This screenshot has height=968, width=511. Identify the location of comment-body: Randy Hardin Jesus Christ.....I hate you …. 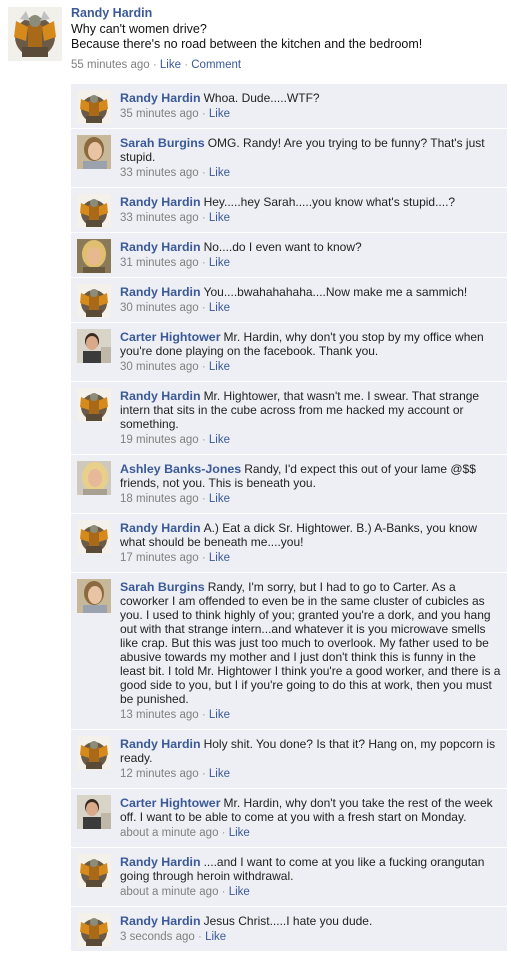
(313, 929).